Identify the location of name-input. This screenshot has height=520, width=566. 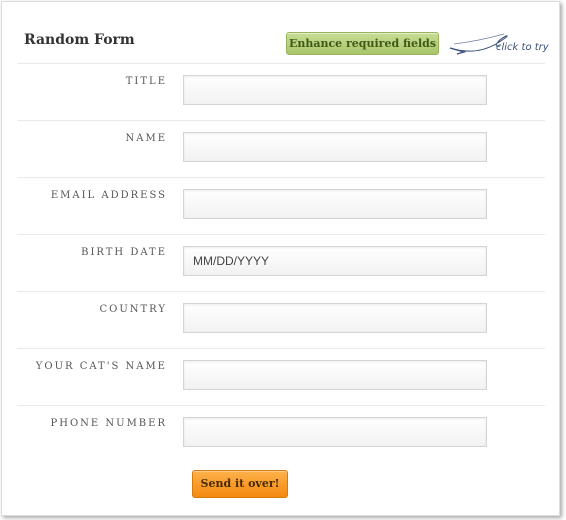
(335, 147).